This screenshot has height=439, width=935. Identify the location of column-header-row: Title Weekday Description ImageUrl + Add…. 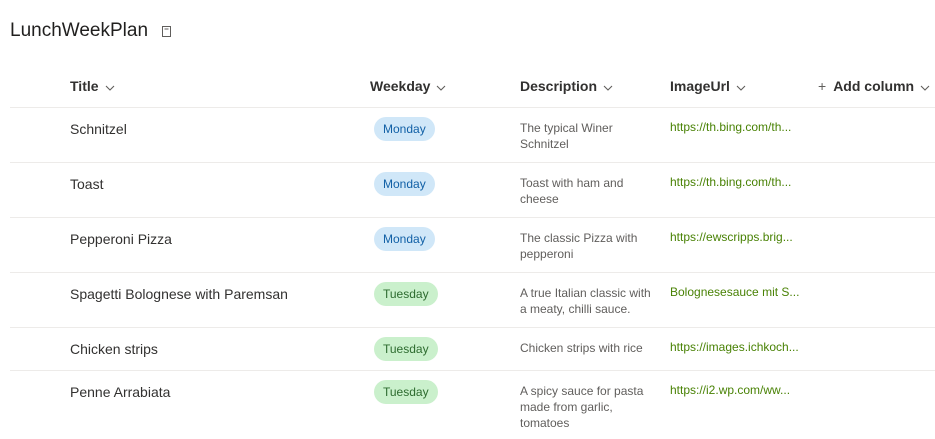
(472, 90).